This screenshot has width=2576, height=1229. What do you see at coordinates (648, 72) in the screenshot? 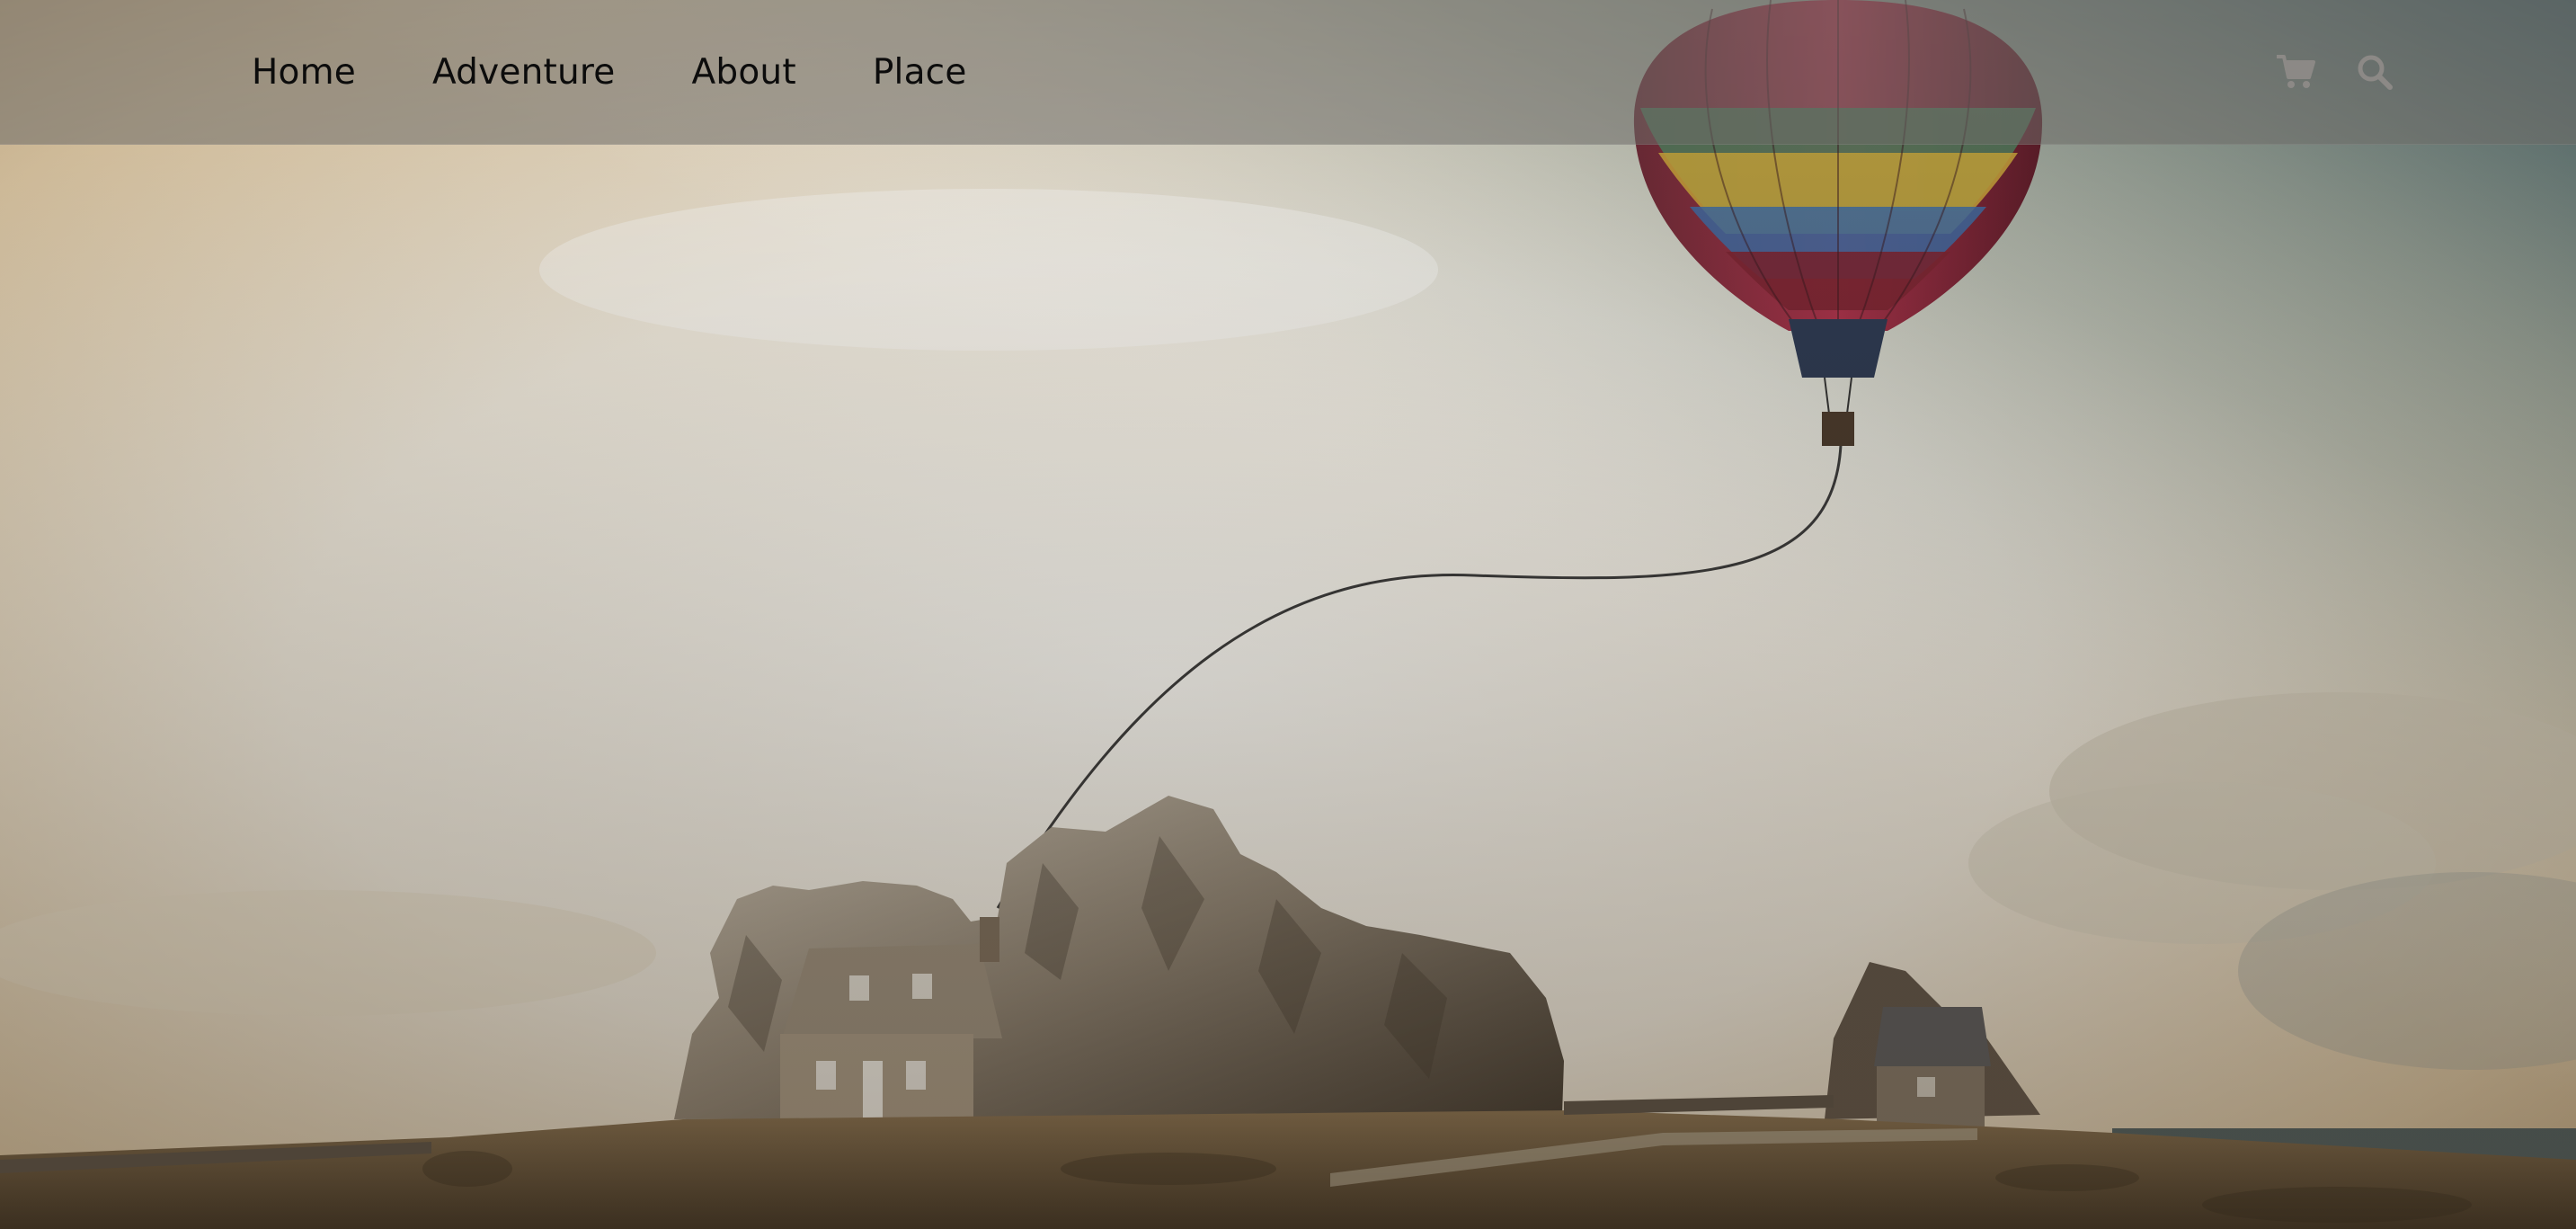
I see `main-navigation: Home Adventure About Place` at bounding box center [648, 72].